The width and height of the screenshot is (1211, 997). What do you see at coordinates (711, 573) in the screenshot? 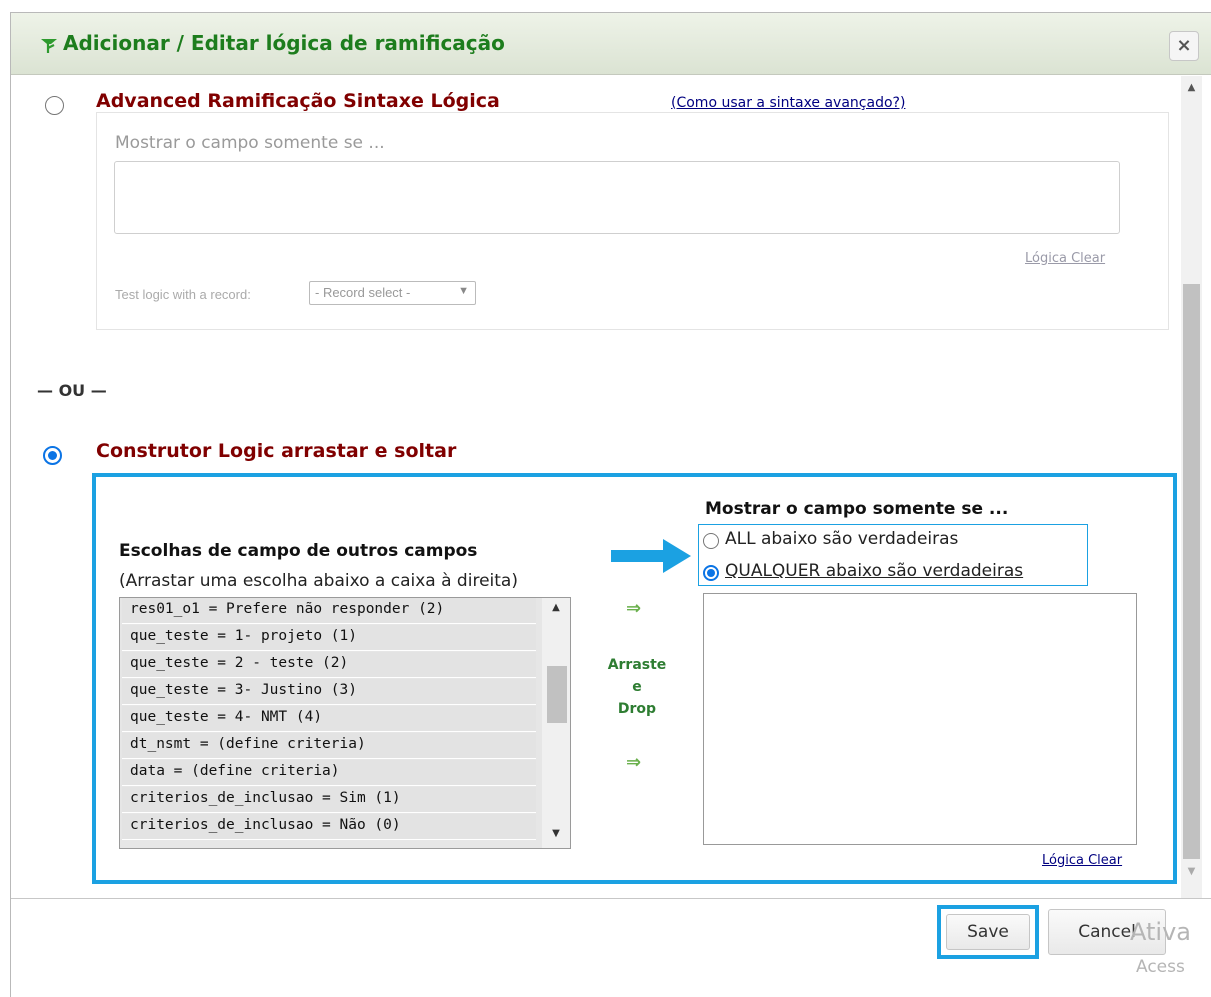
I see `option-any-radio` at bounding box center [711, 573].